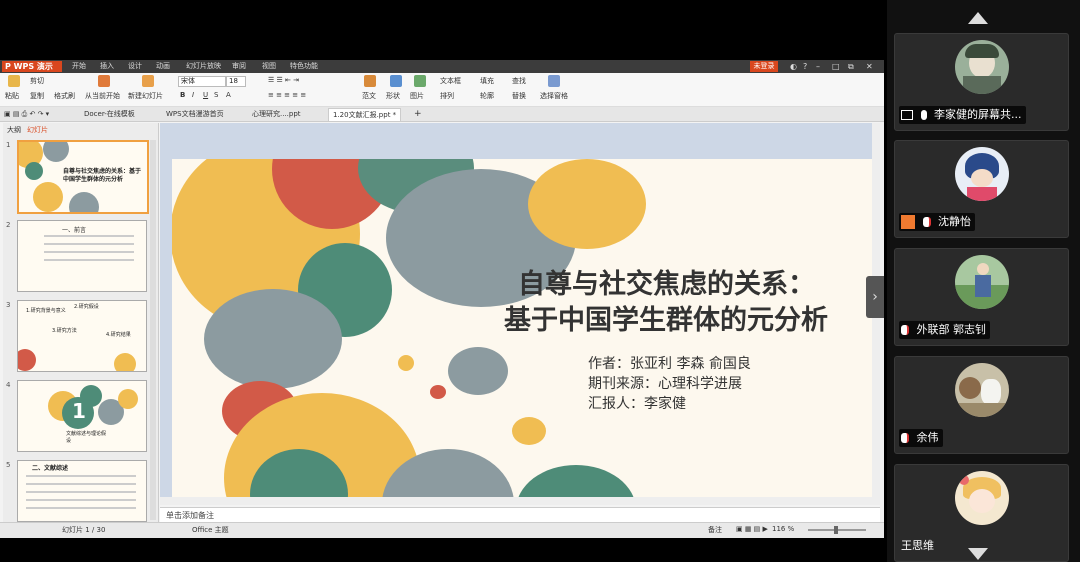 The image size is (1080, 562). I want to click on template-button: 范文, so click(369, 96).